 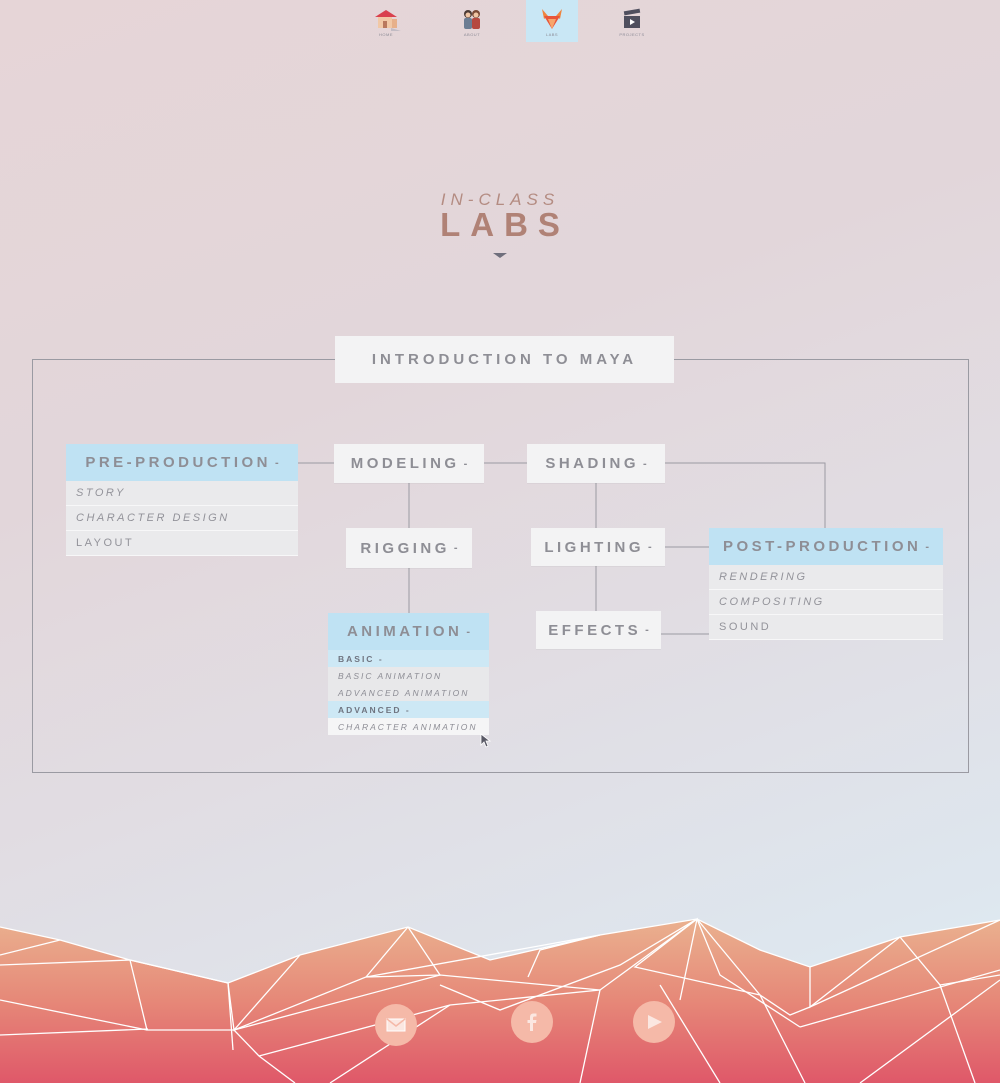 I want to click on mail-button, so click(x=396, y=1025).